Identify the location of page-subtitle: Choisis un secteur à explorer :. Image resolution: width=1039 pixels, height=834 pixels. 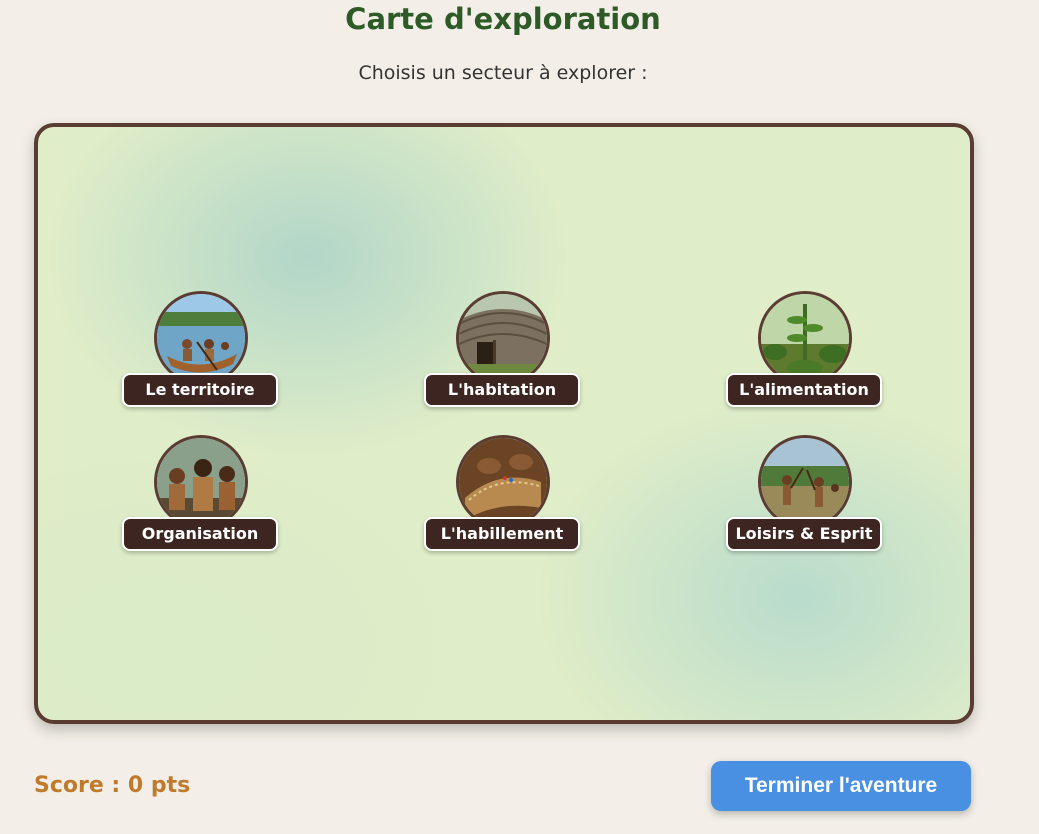
(503, 73).